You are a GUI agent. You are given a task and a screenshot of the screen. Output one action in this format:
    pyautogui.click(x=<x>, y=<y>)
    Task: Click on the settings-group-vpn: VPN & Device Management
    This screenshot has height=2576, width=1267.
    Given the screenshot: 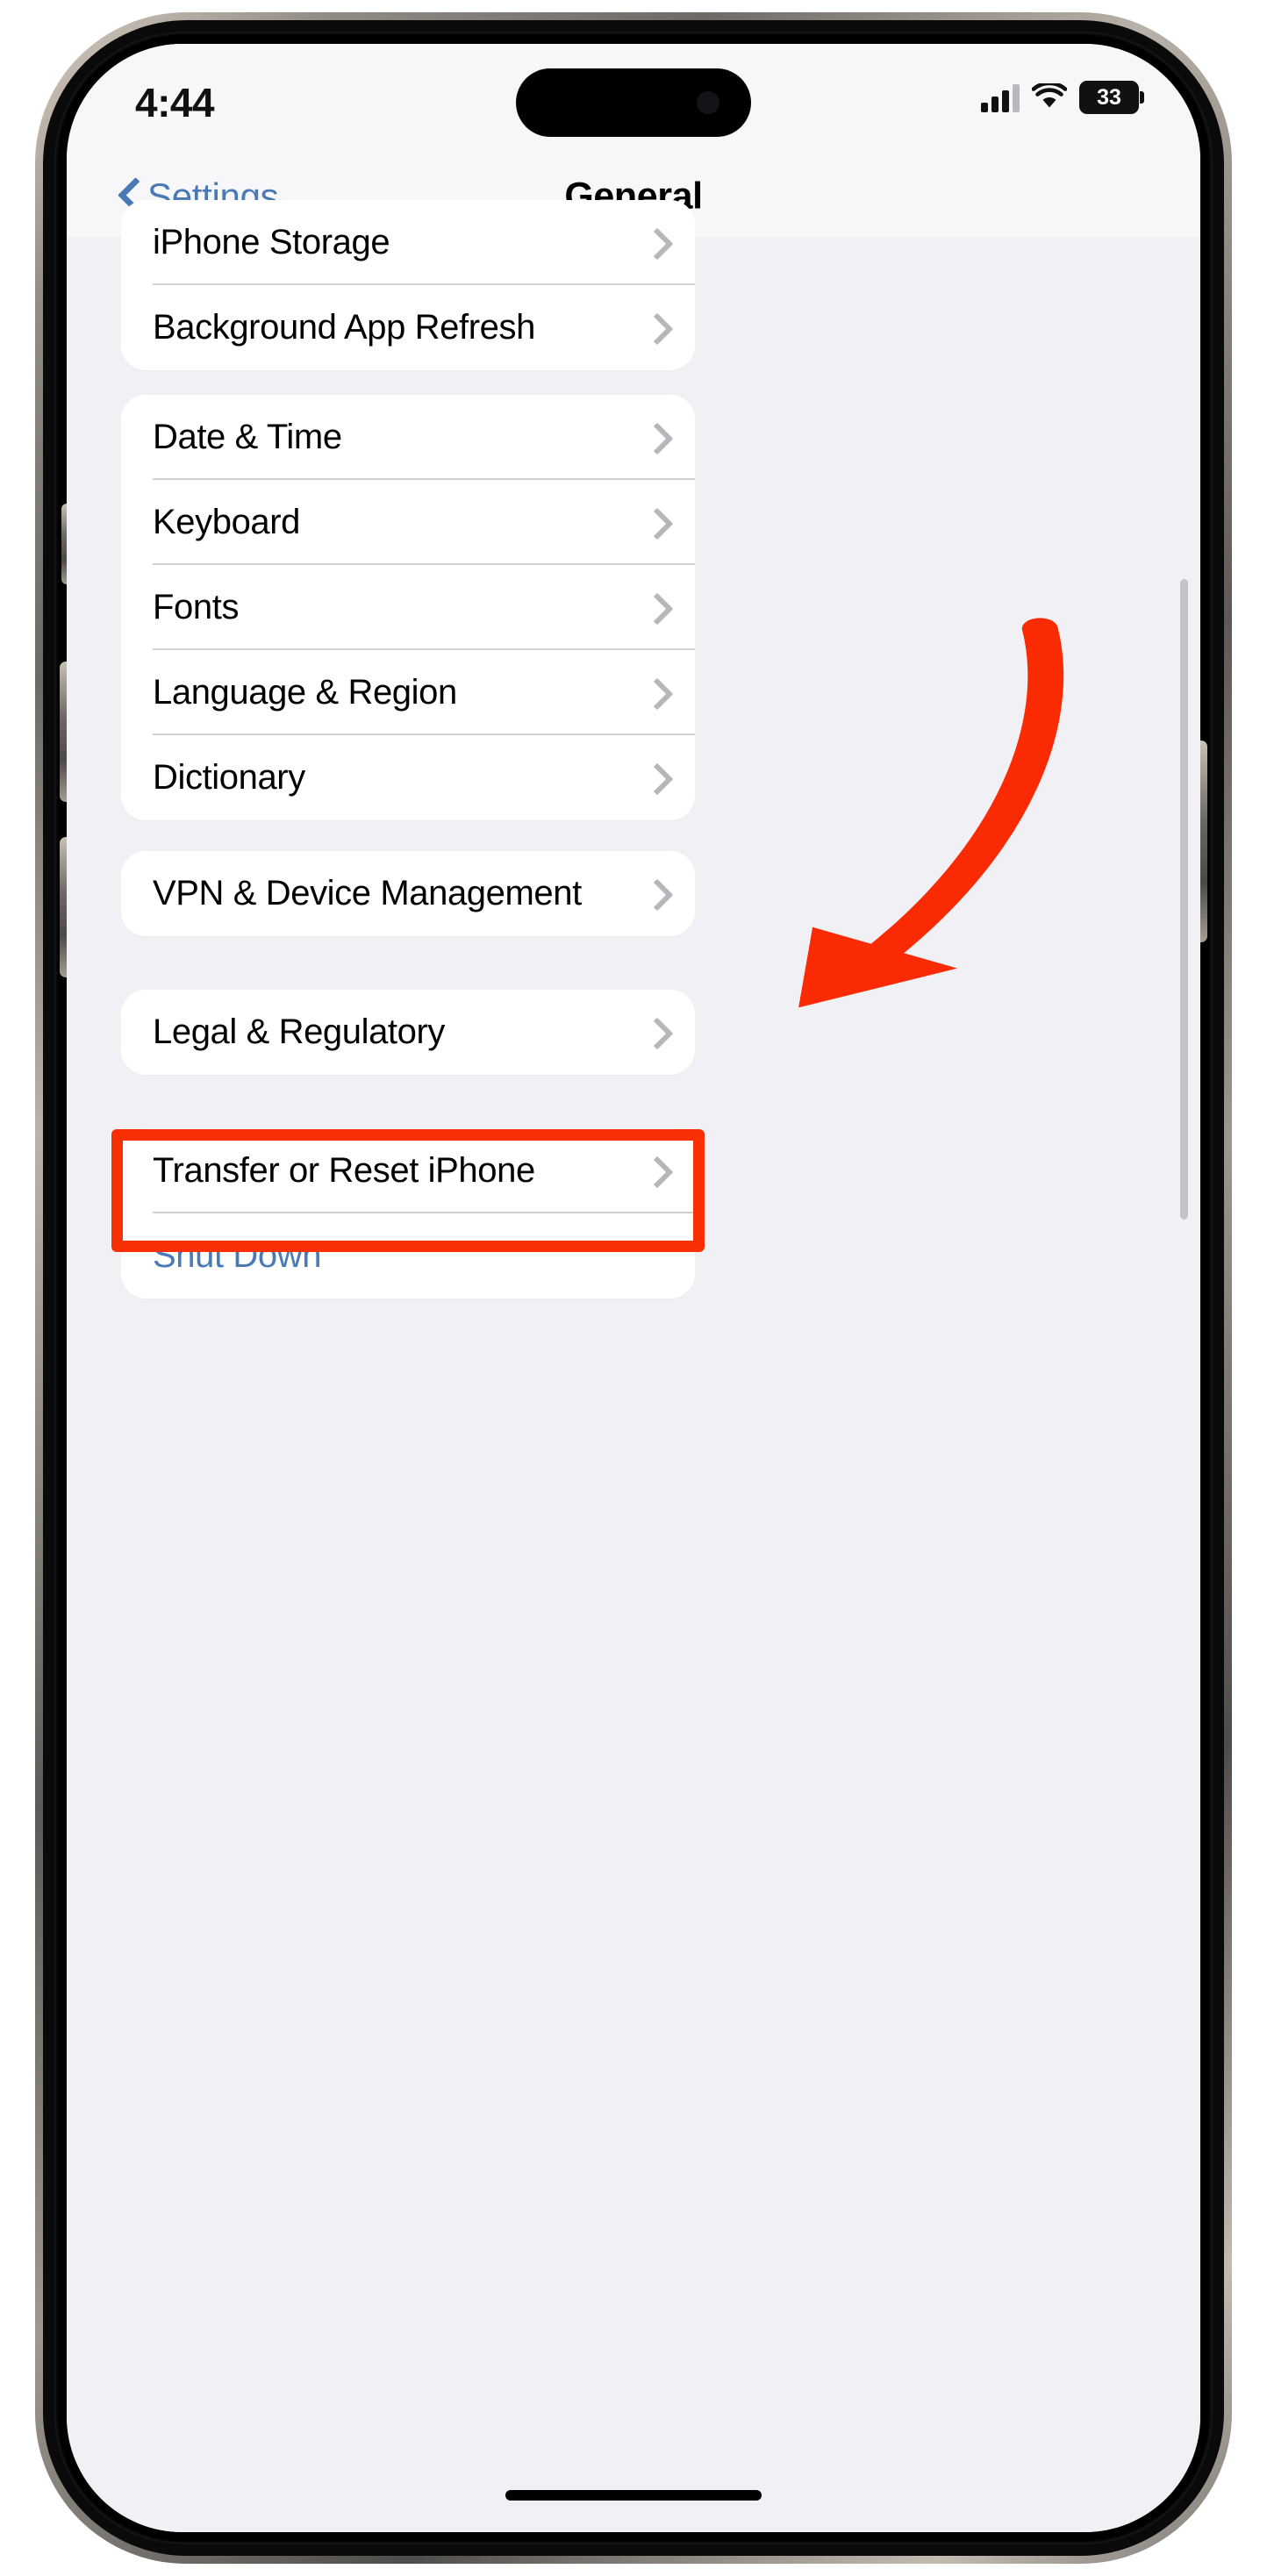 What is the action you would take?
    pyautogui.click(x=408, y=893)
    